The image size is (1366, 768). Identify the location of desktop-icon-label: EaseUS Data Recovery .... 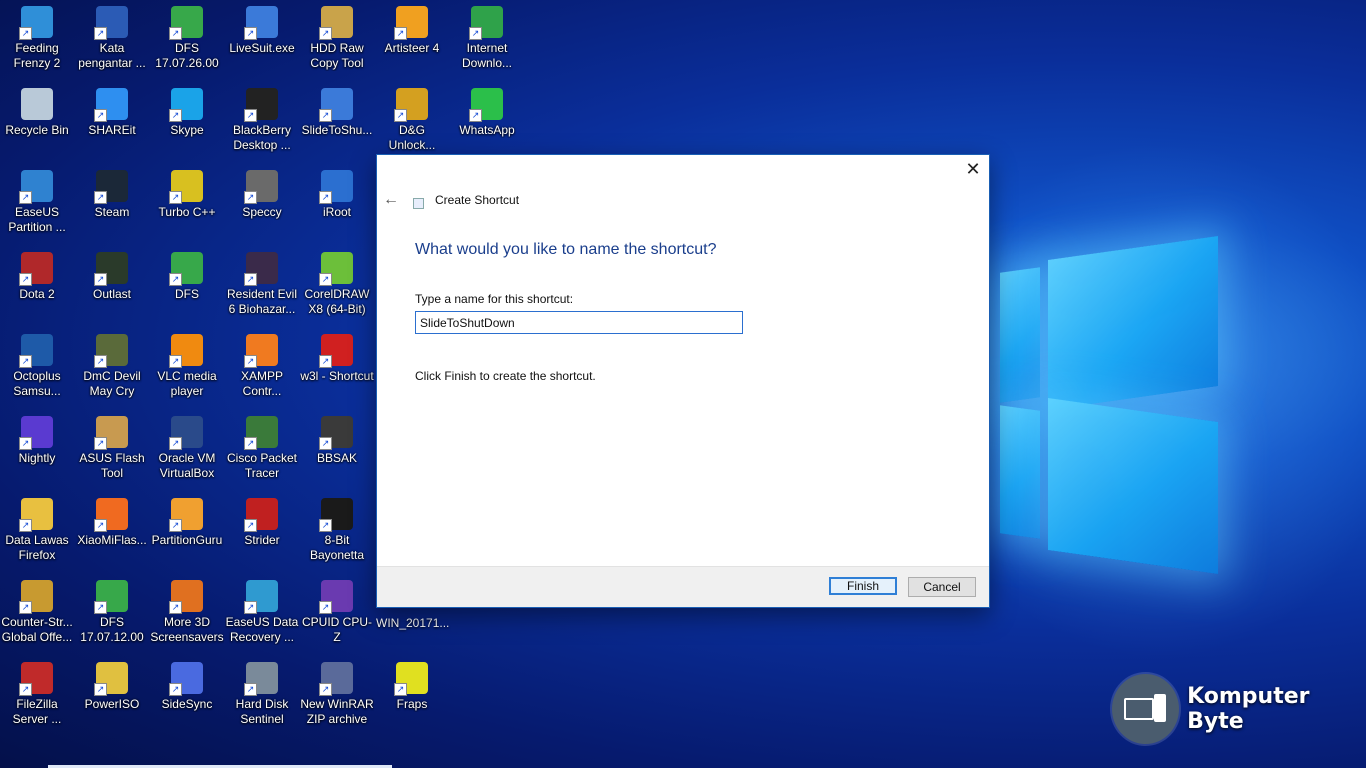
(262, 629).